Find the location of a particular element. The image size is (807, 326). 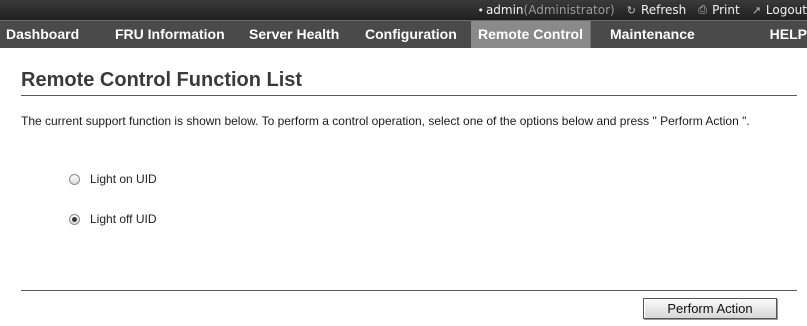

tab-dashboard: Dashboard is located at coordinates (42, 34).